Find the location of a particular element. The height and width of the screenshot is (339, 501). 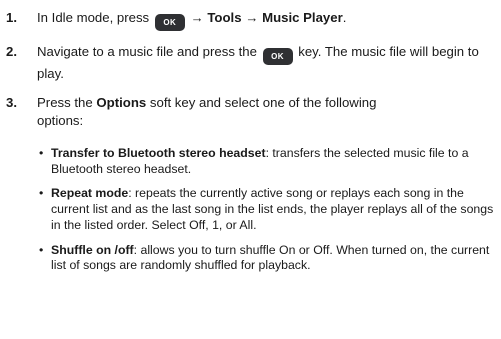

menu-music-player: Music Player is located at coordinates (302, 17).